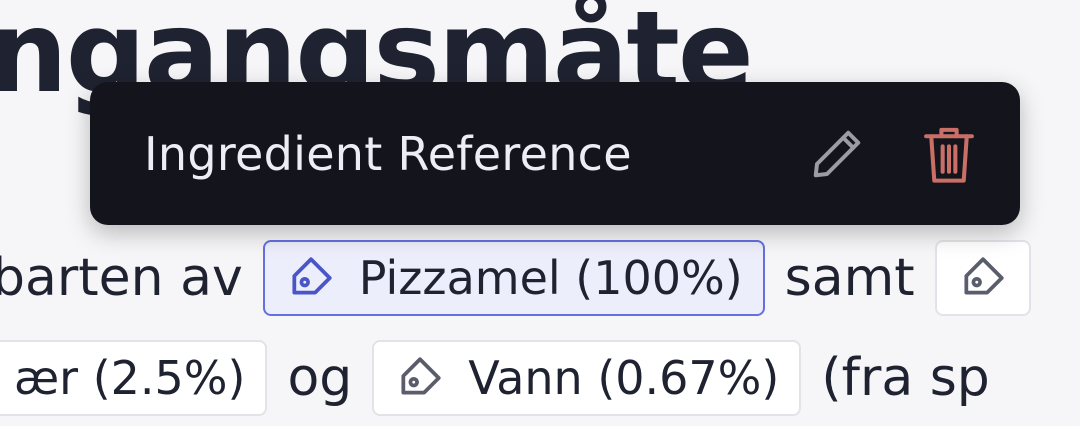  What do you see at coordinates (388, 153) in the screenshot?
I see `tooltip-title: Ingredient Reference` at bounding box center [388, 153].